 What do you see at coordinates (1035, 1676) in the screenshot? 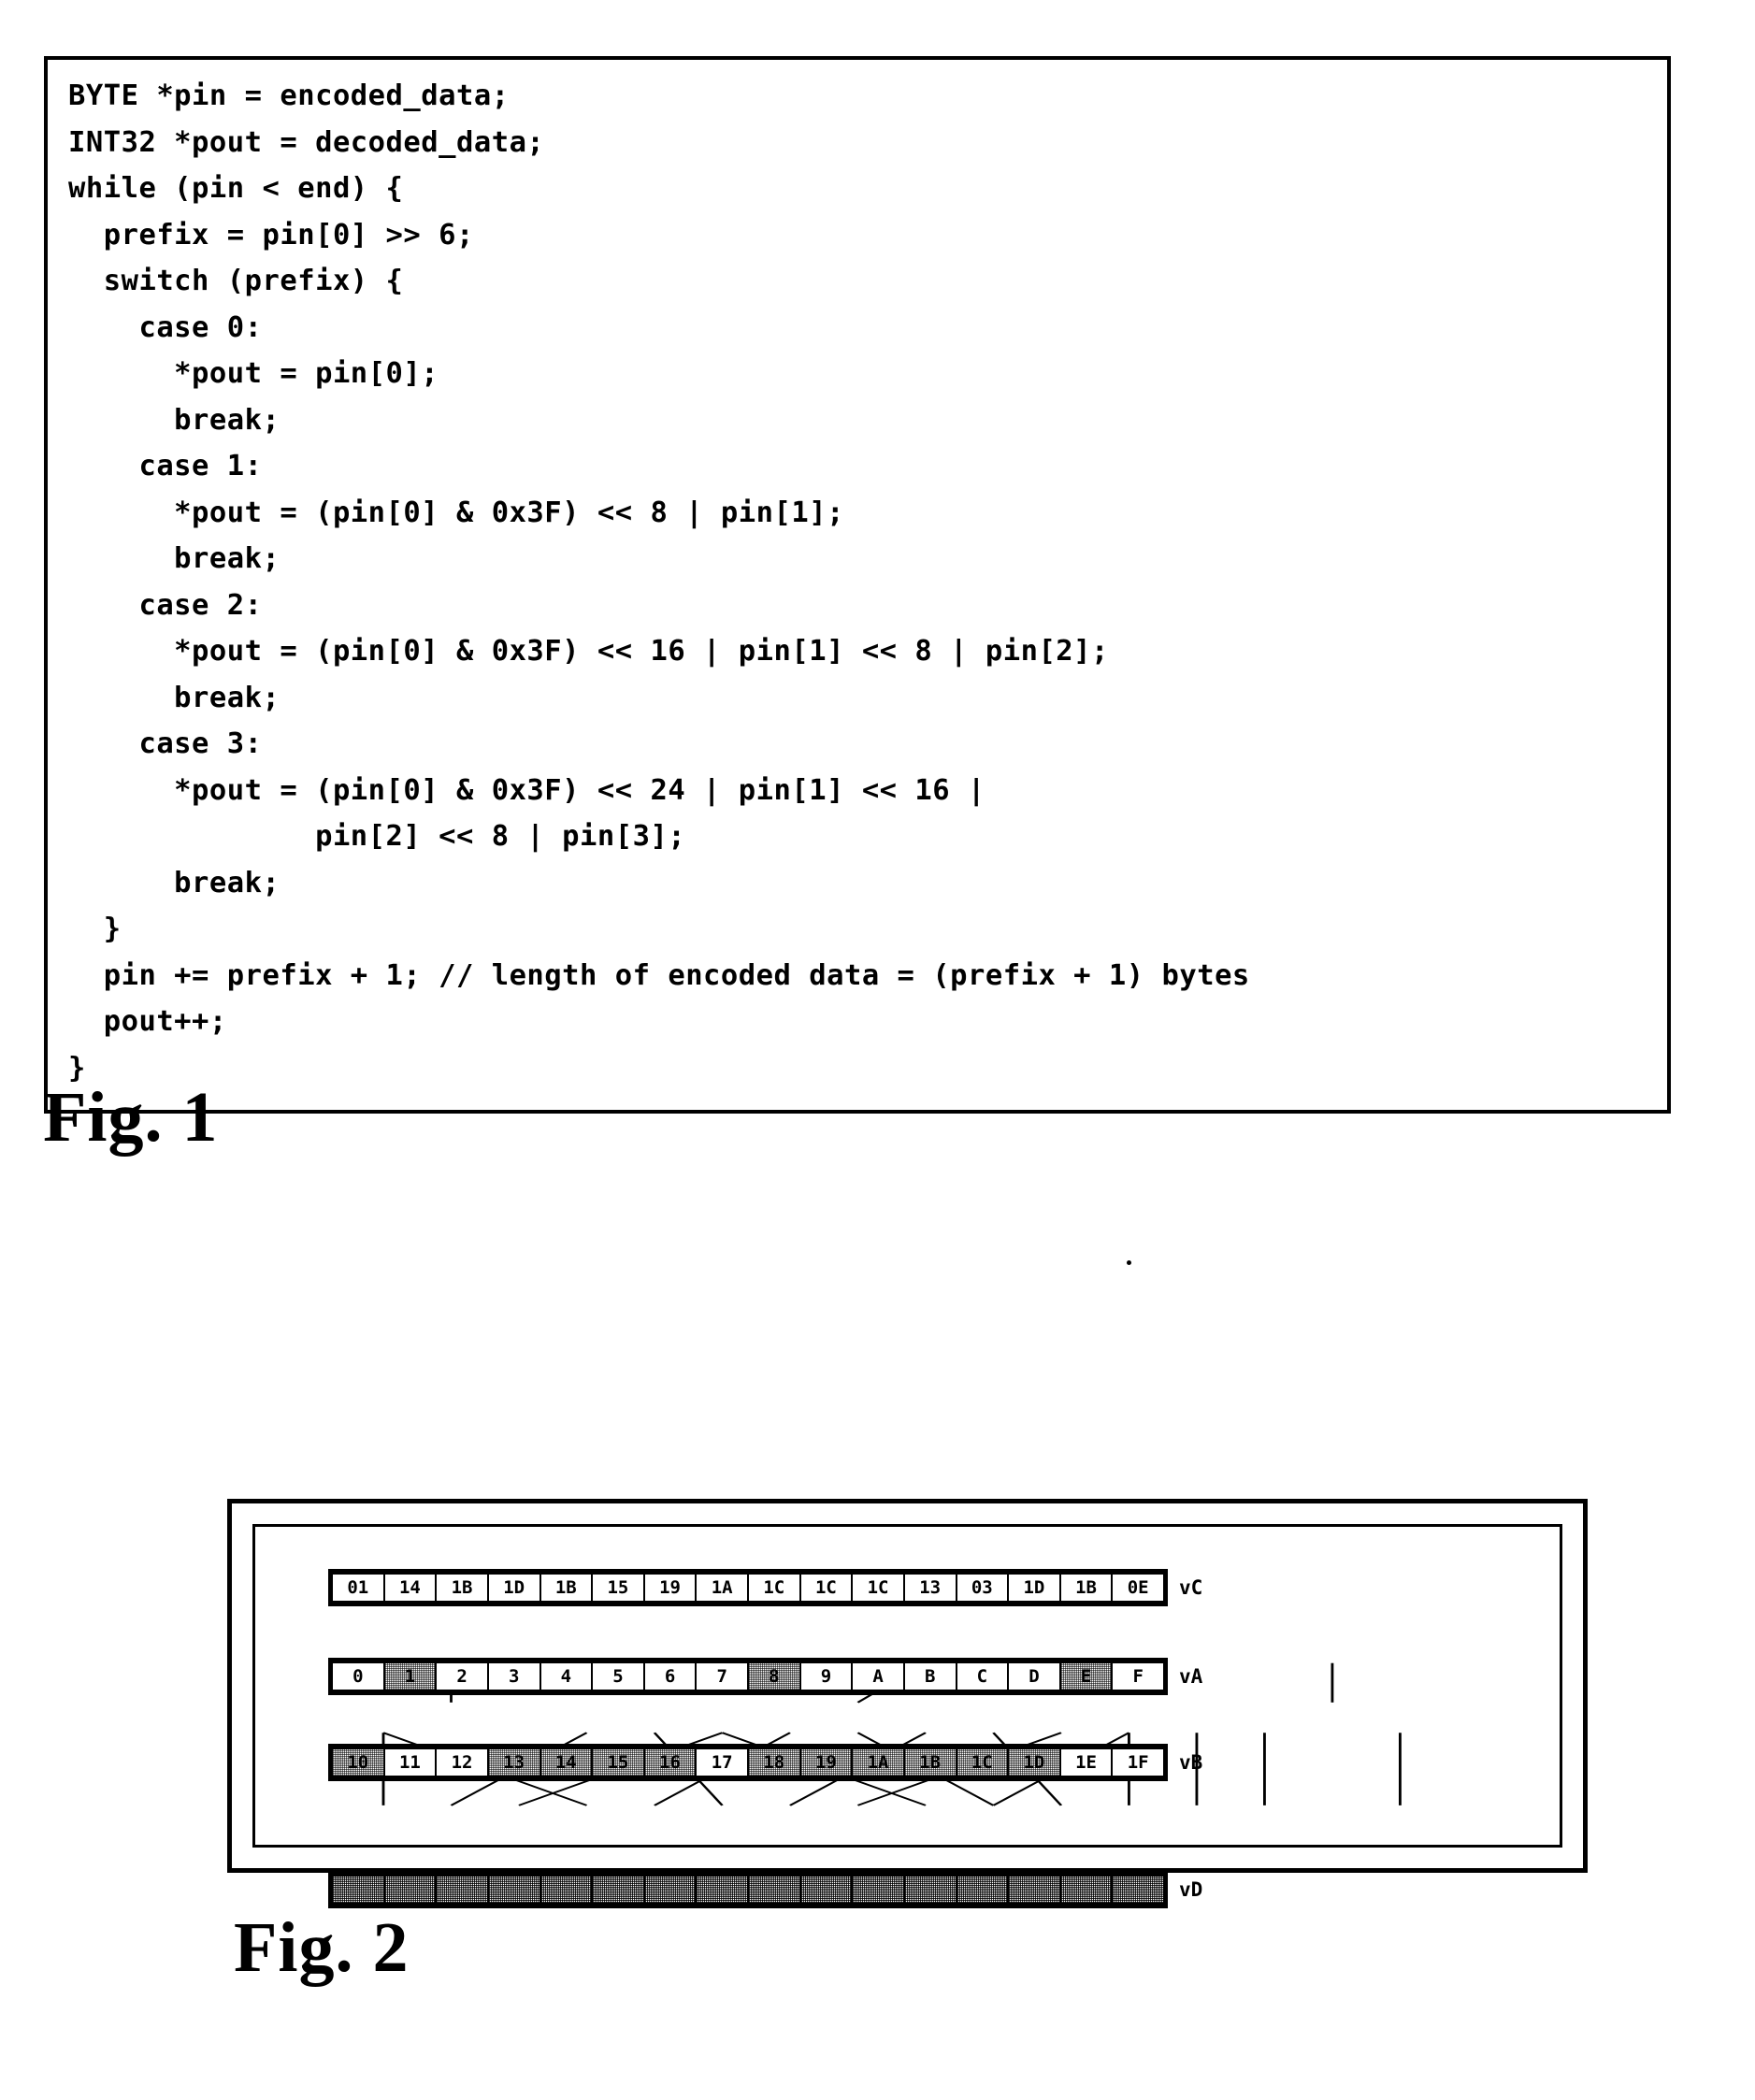
I see `byte-cell: D` at bounding box center [1035, 1676].